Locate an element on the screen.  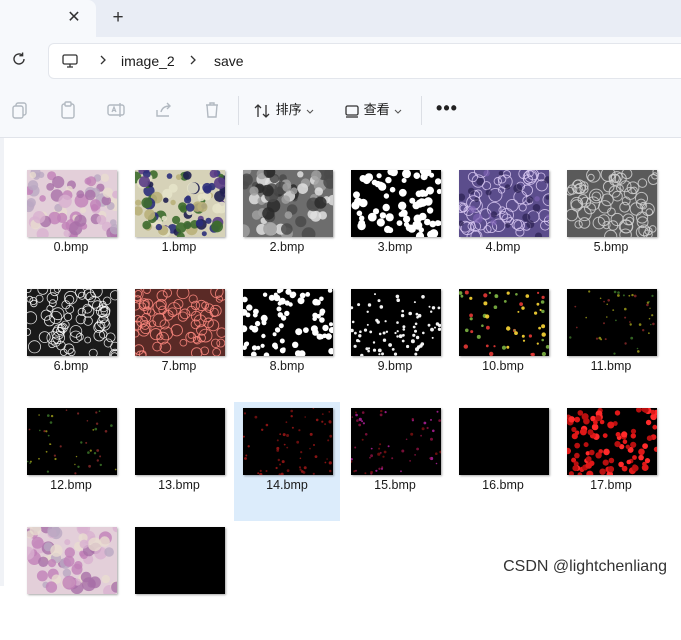
file-item: 12.bmp is located at coordinates (71, 461).